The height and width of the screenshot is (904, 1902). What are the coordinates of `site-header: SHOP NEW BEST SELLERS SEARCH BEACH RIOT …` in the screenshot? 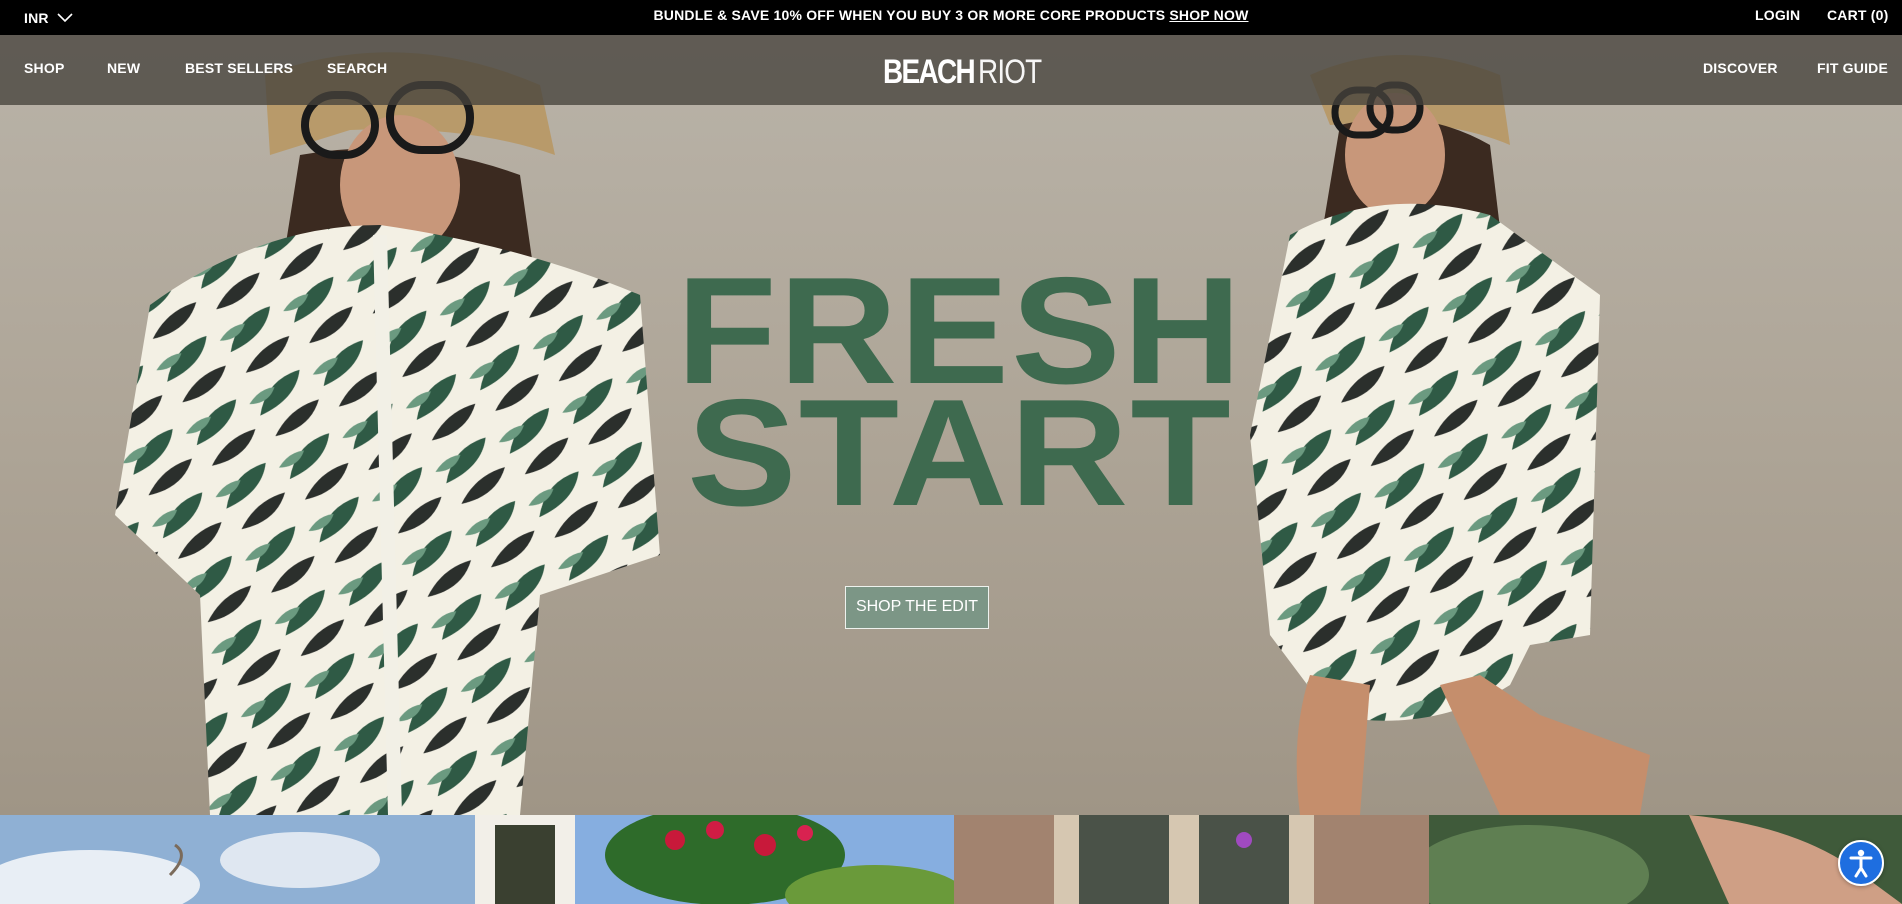 It's located at (951, 70).